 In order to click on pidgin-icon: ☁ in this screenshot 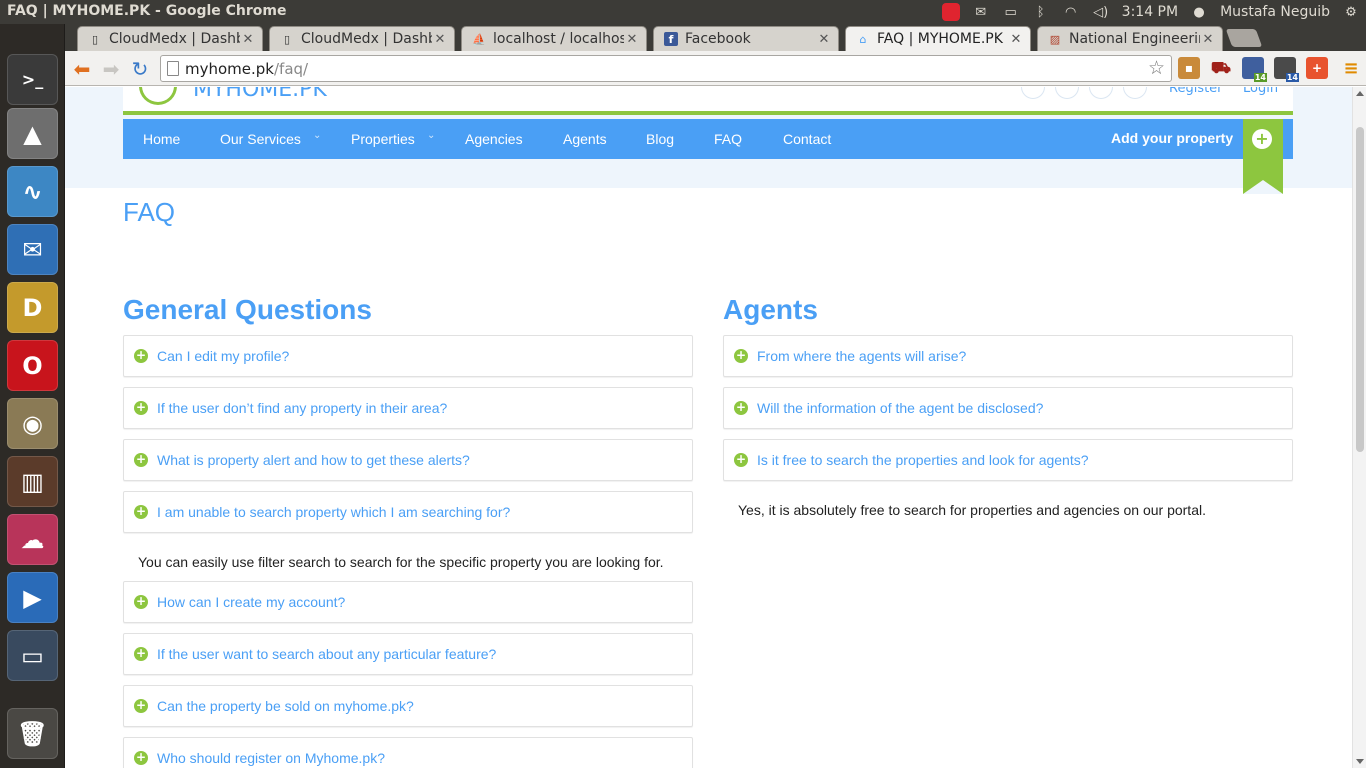, I will do `click(32, 539)`.